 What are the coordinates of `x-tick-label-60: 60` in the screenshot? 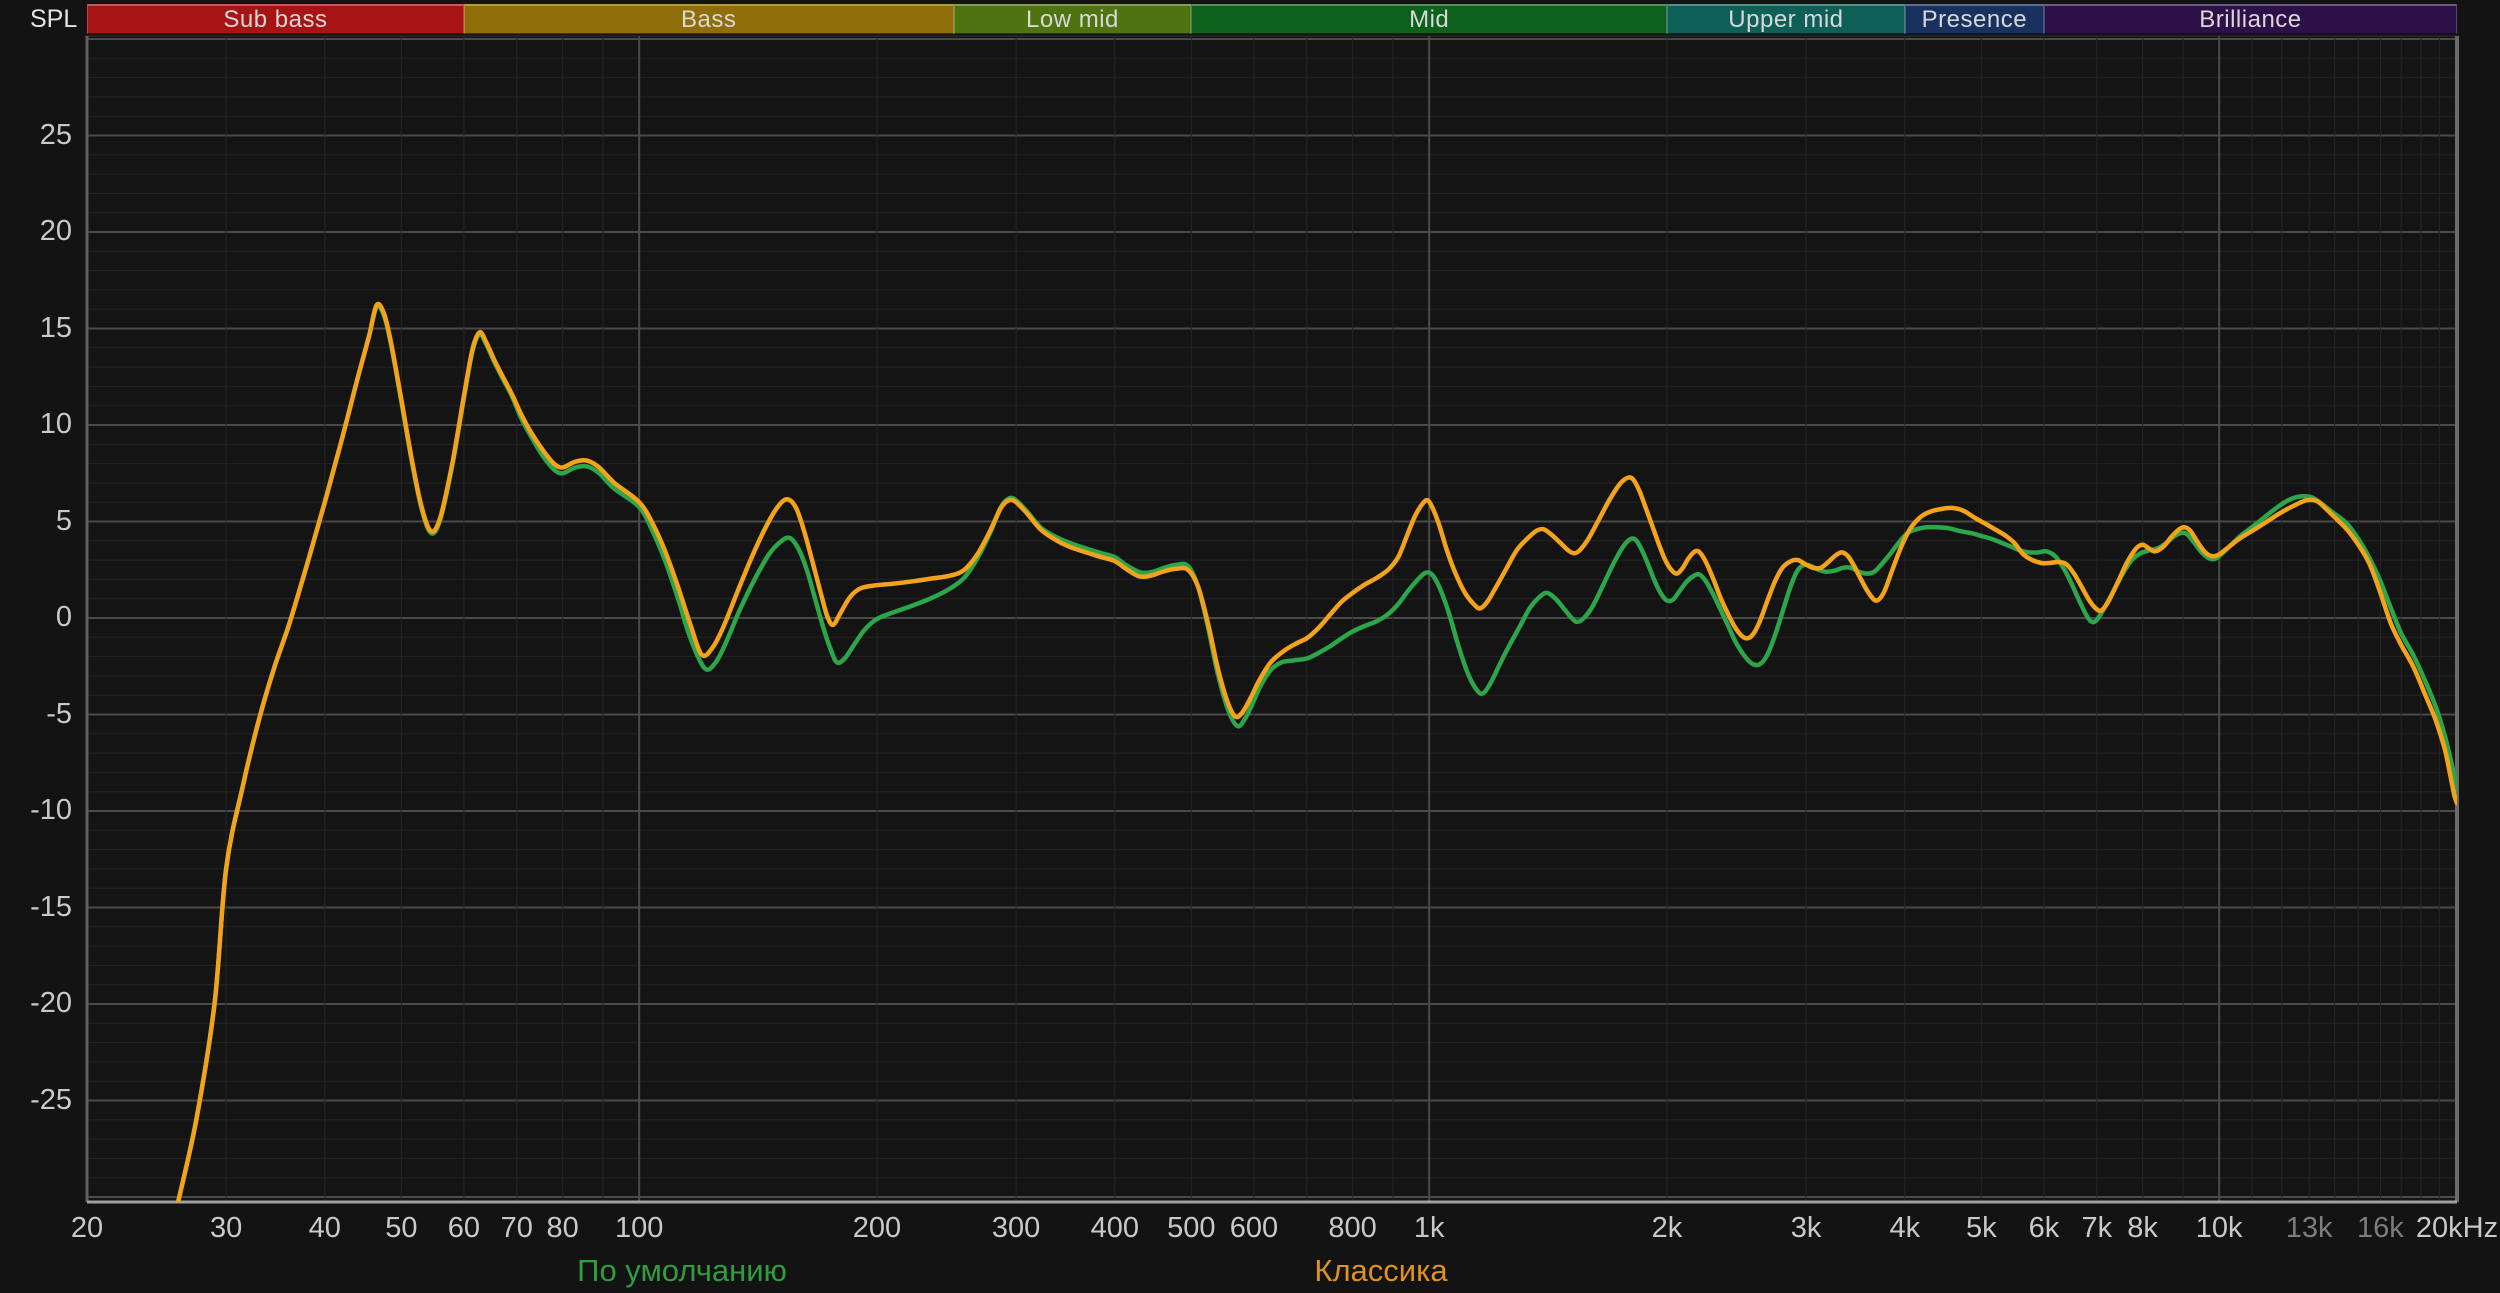 It's located at (464, 1228).